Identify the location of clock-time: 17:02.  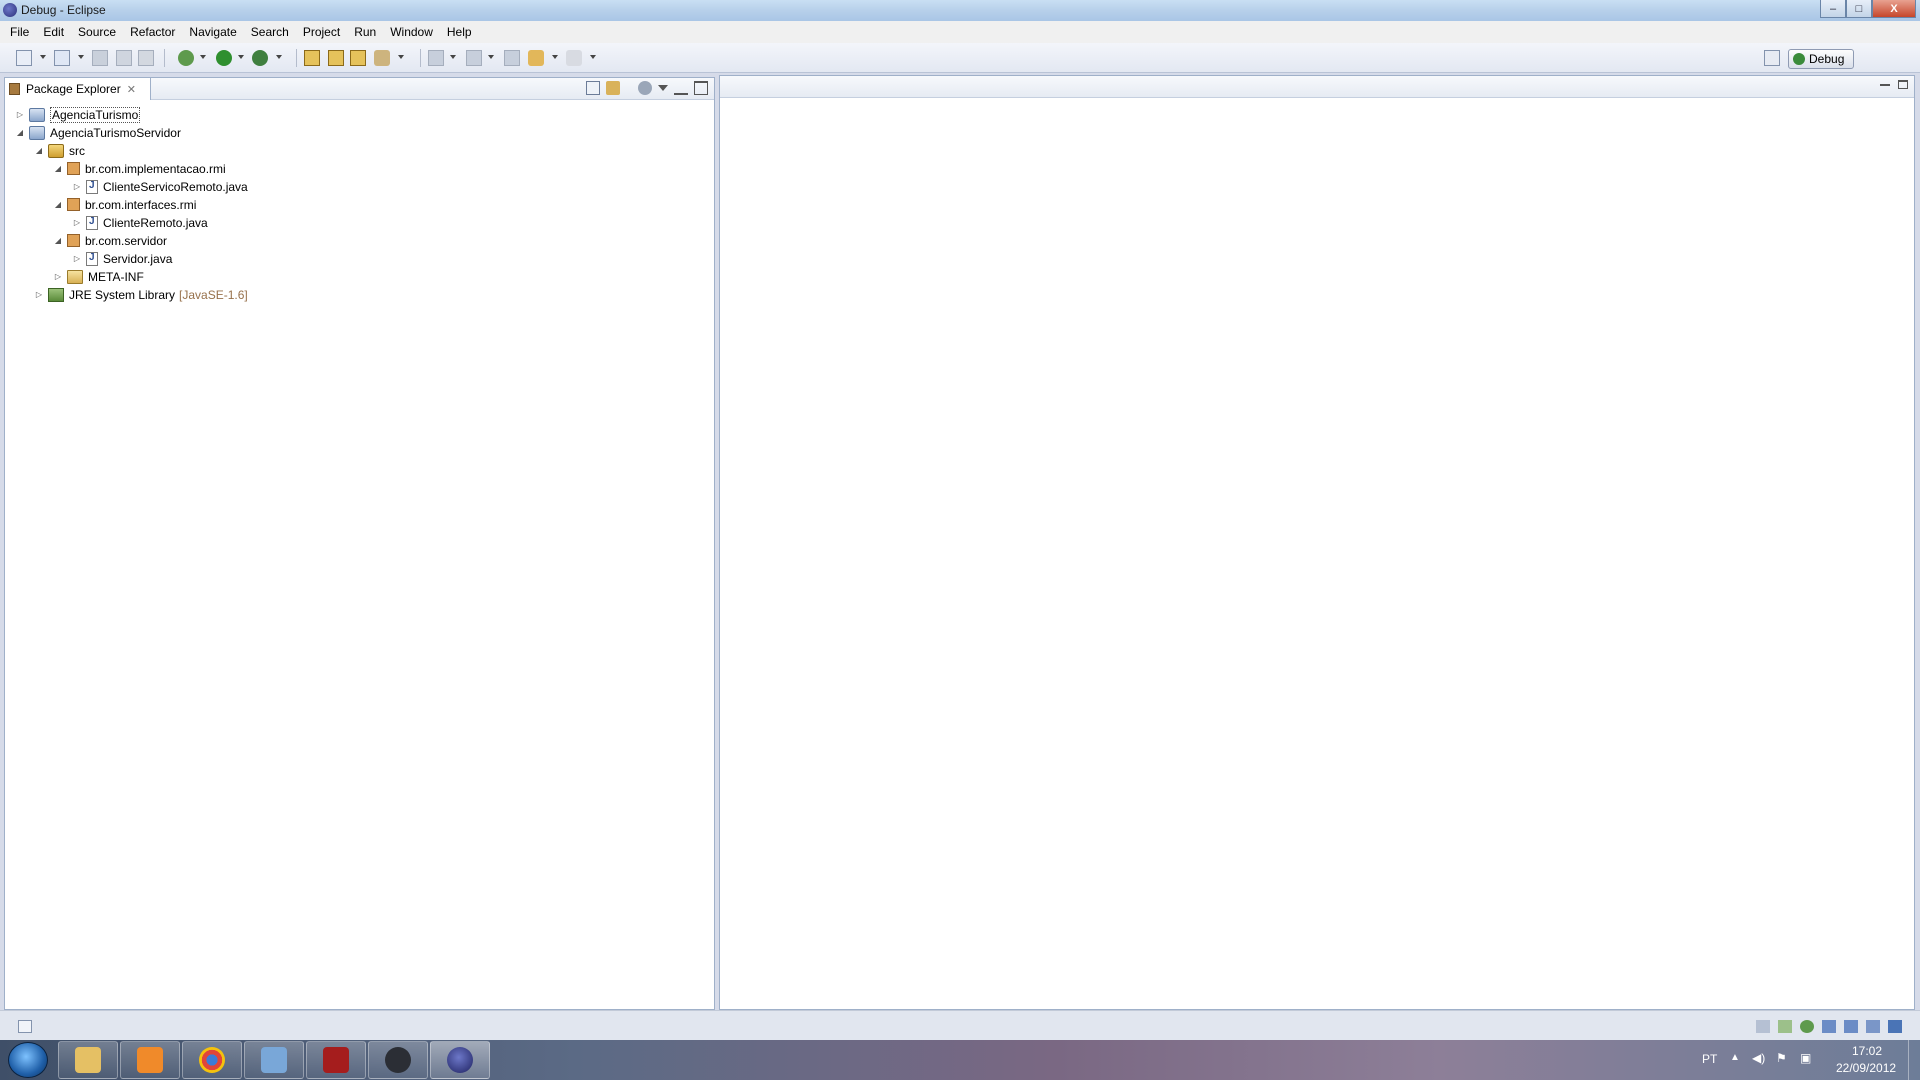
(1867, 1051).